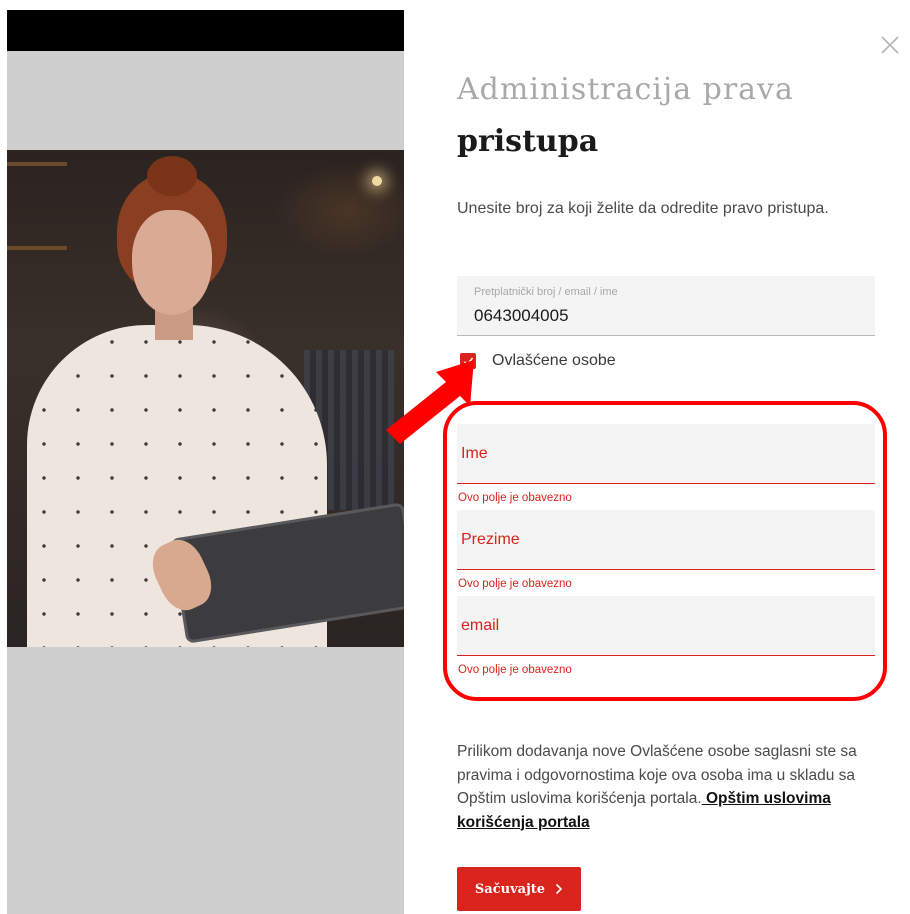 Image resolution: width=910 pixels, height=914 pixels. I want to click on authorized-persons-row: Ovlašćene osobe, so click(538, 361).